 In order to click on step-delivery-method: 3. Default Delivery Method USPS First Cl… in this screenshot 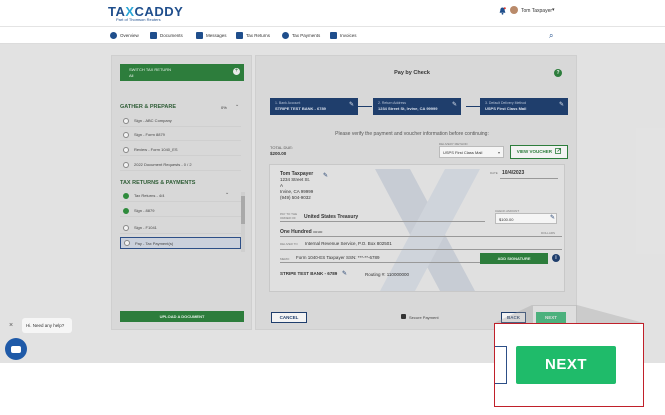, I will do `click(524, 106)`.